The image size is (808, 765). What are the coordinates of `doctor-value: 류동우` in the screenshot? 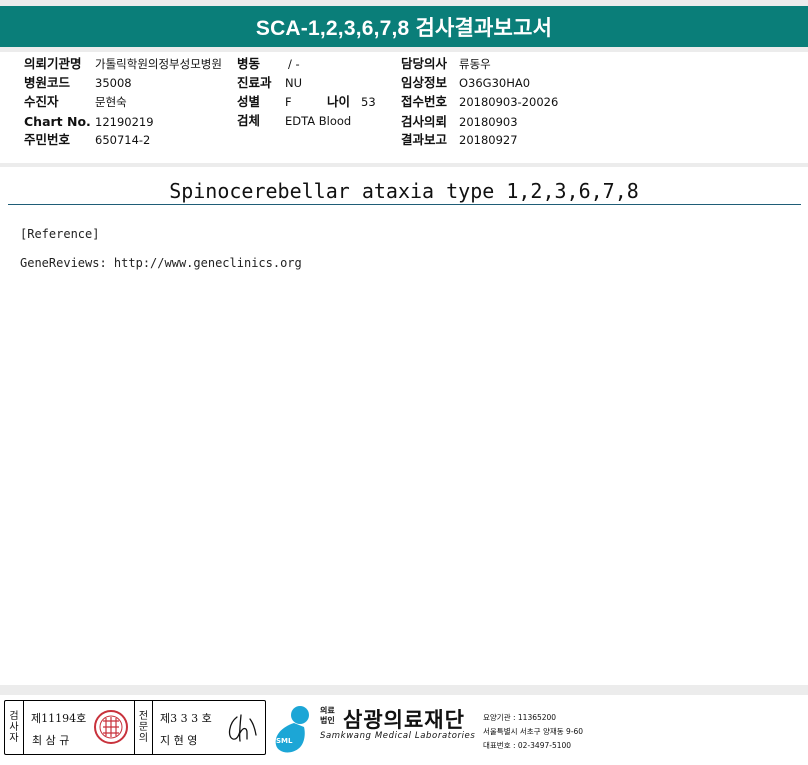 It's located at (475, 64).